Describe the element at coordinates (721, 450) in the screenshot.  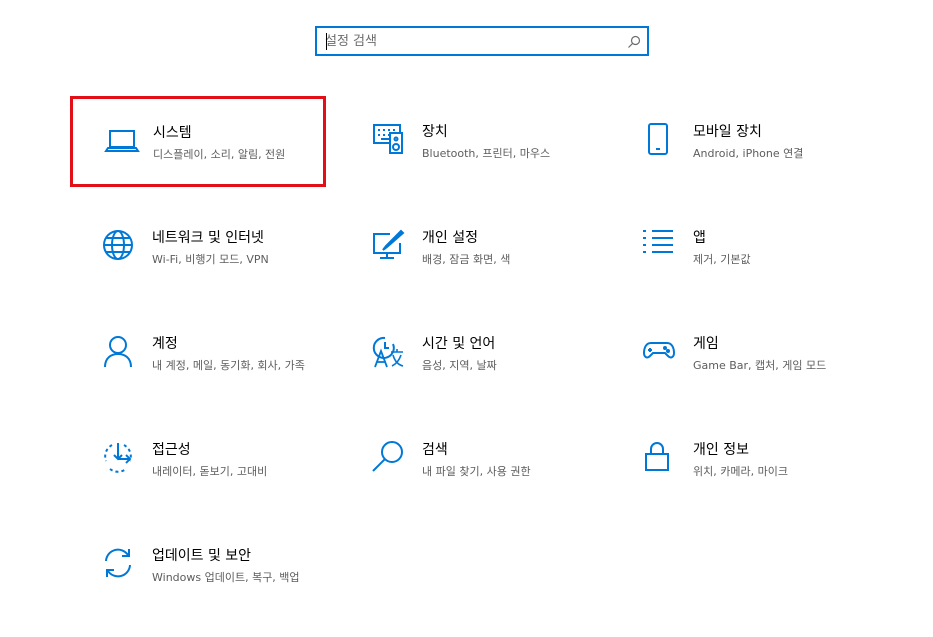
I see `tile-title: 개인 정보` at that location.